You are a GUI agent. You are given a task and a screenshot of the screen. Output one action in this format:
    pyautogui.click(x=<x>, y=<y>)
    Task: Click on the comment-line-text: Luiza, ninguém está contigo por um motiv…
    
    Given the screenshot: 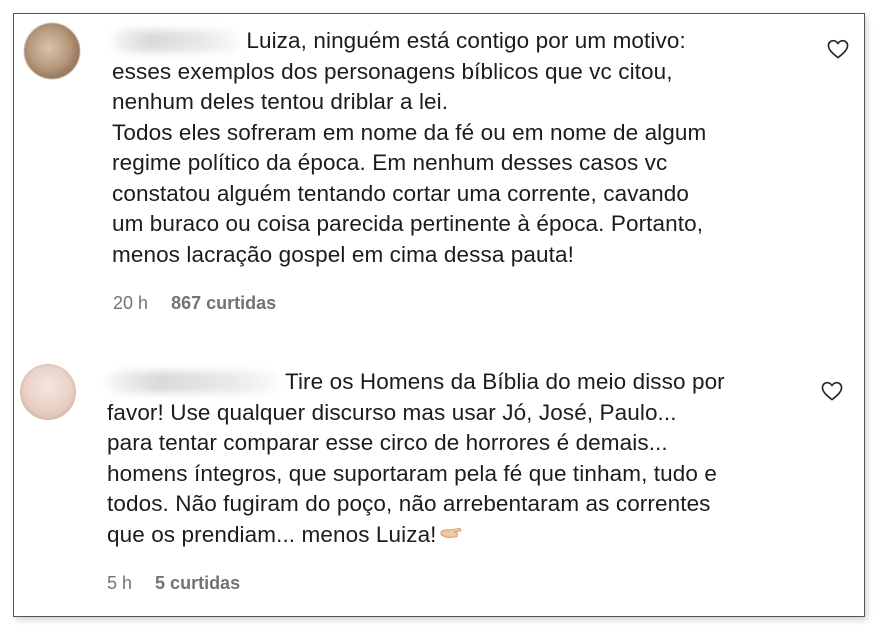 What is the action you would take?
    pyautogui.click(x=466, y=40)
    